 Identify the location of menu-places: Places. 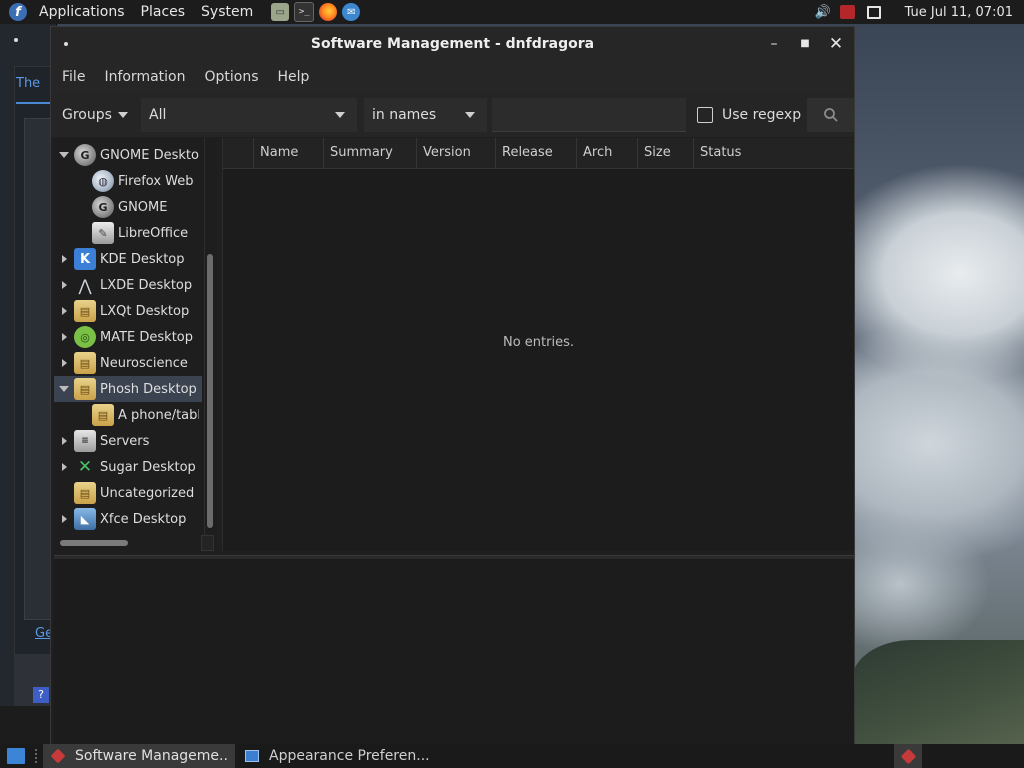
(163, 12).